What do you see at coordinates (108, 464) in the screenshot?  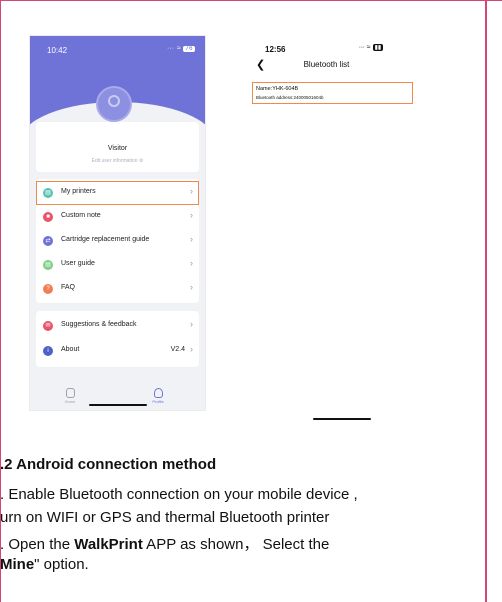 I see `section-heading: .2 Android connection method` at bounding box center [108, 464].